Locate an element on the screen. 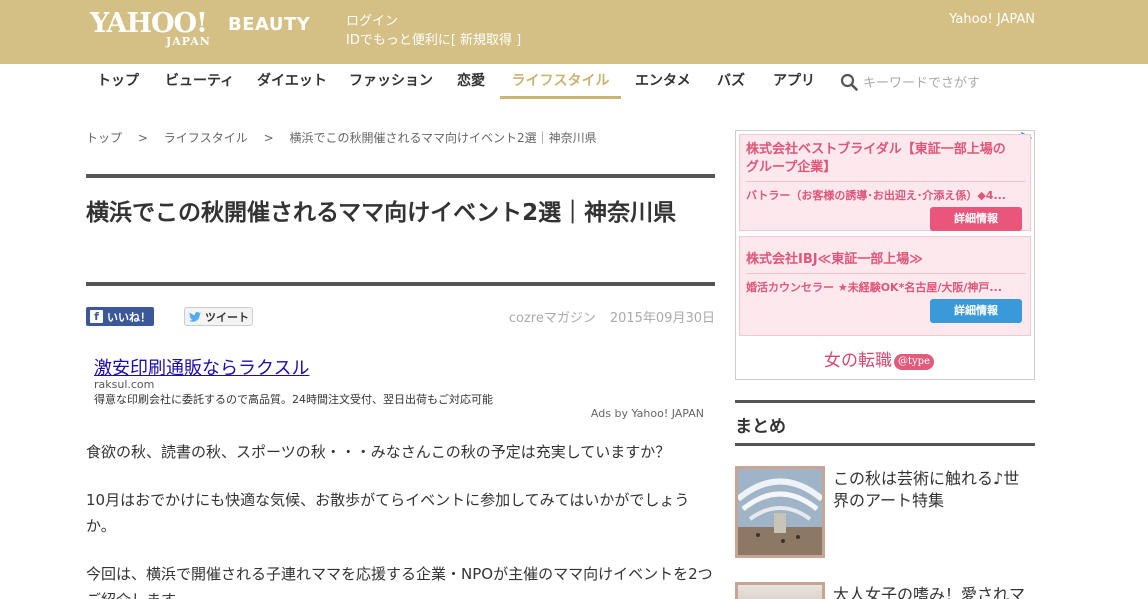 Image resolution: width=1148 pixels, height=599 pixels. nav-item-fashion: ファッション is located at coordinates (391, 81).